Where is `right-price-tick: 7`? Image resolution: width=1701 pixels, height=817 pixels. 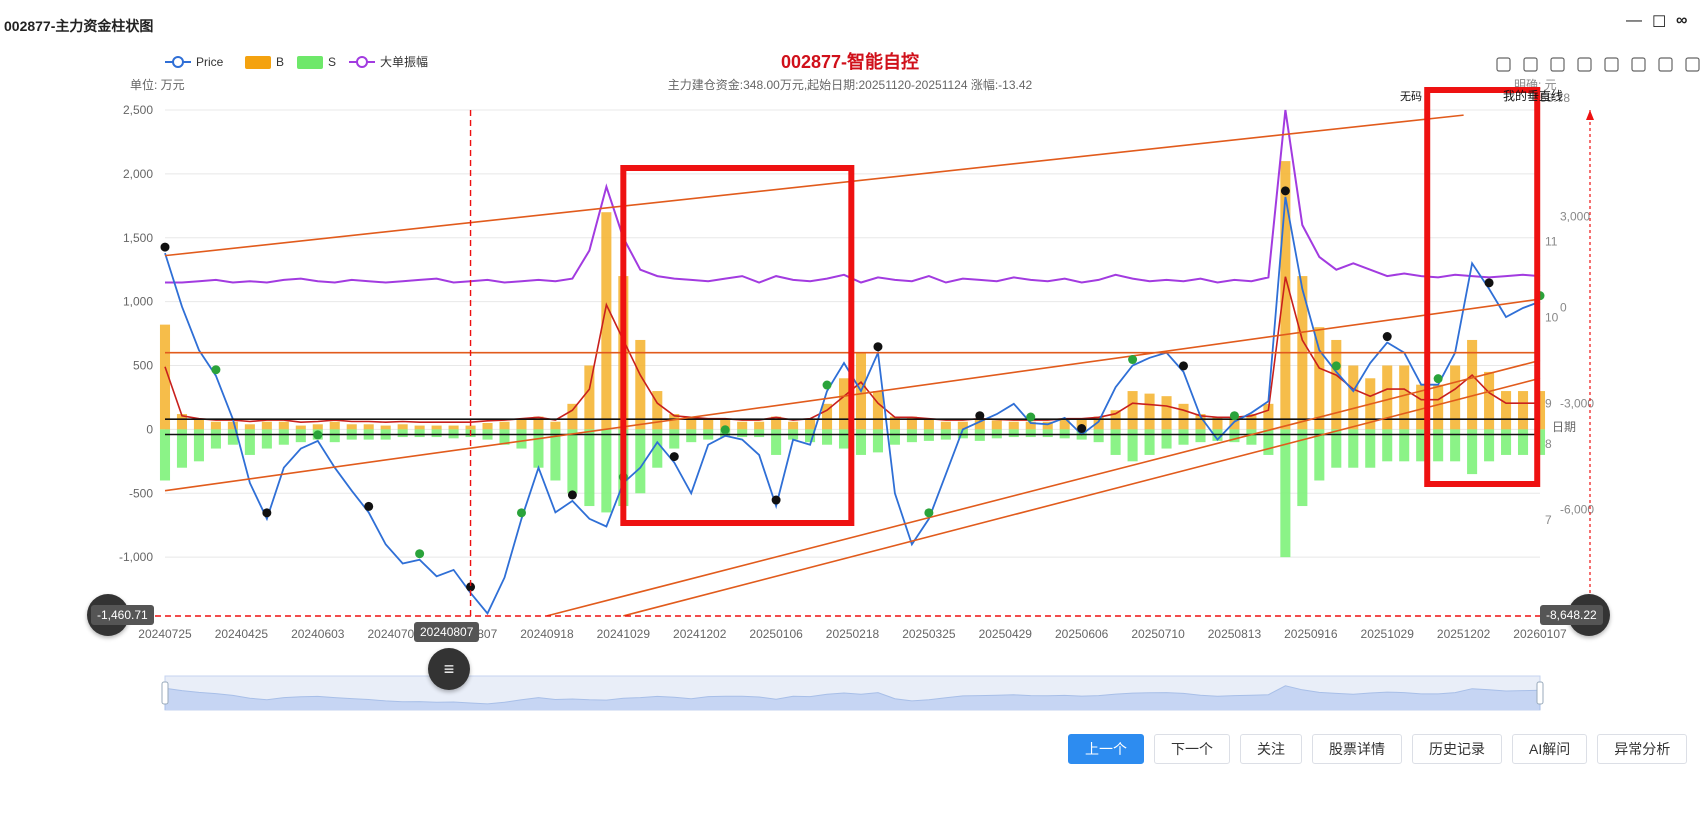
right-price-tick: 7 is located at coordinates (1548, 520).